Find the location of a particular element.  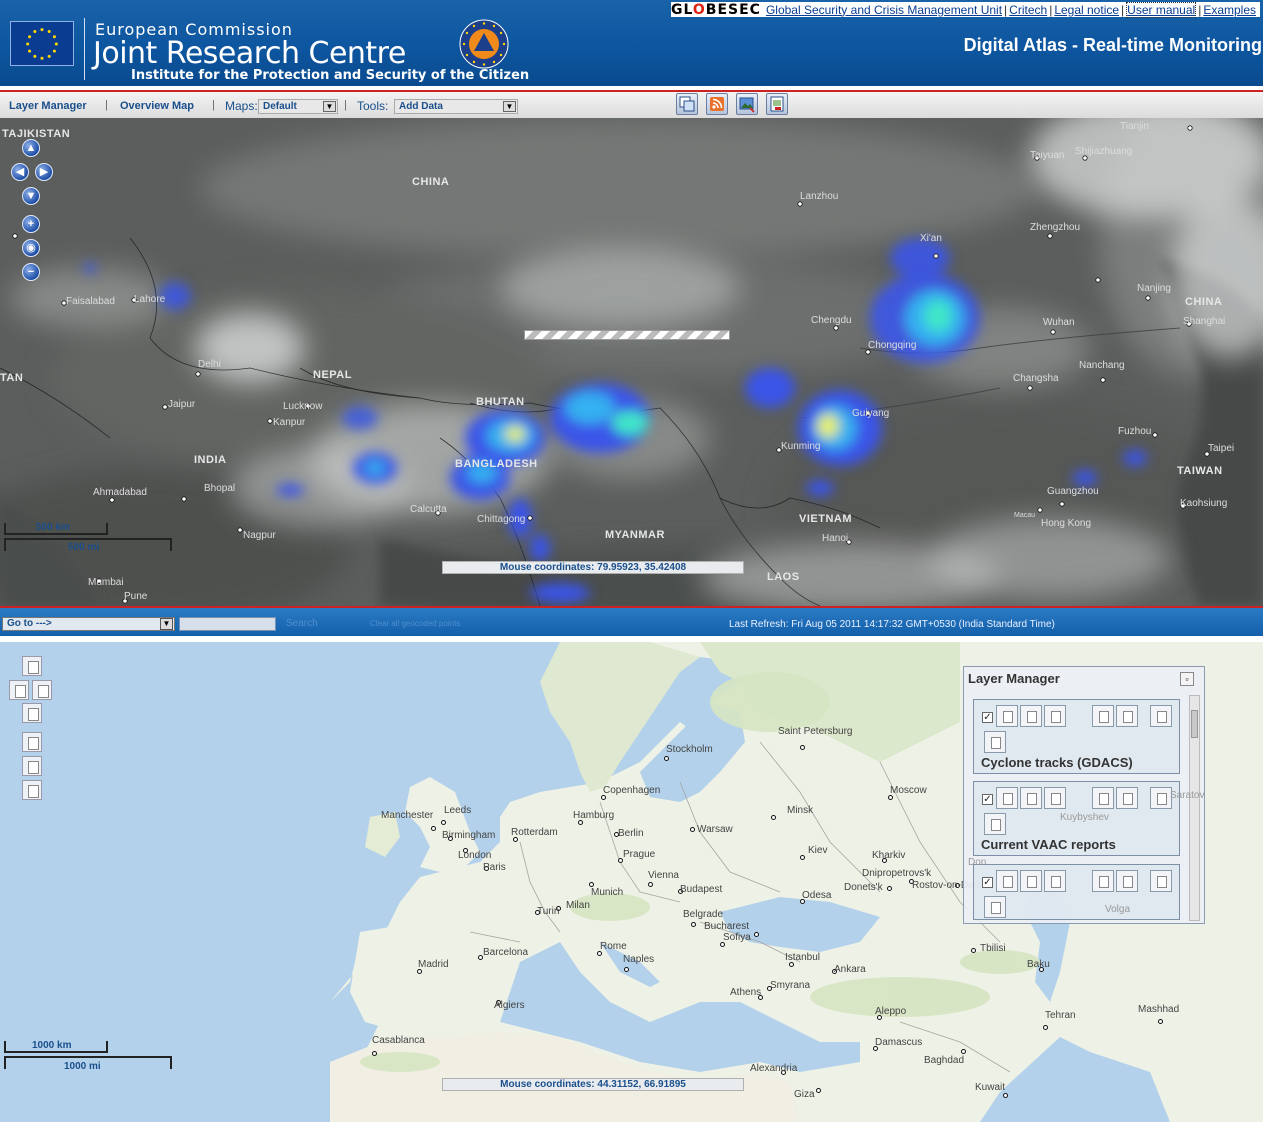

link-critech: Critech is located at coordinates (1028, 10).